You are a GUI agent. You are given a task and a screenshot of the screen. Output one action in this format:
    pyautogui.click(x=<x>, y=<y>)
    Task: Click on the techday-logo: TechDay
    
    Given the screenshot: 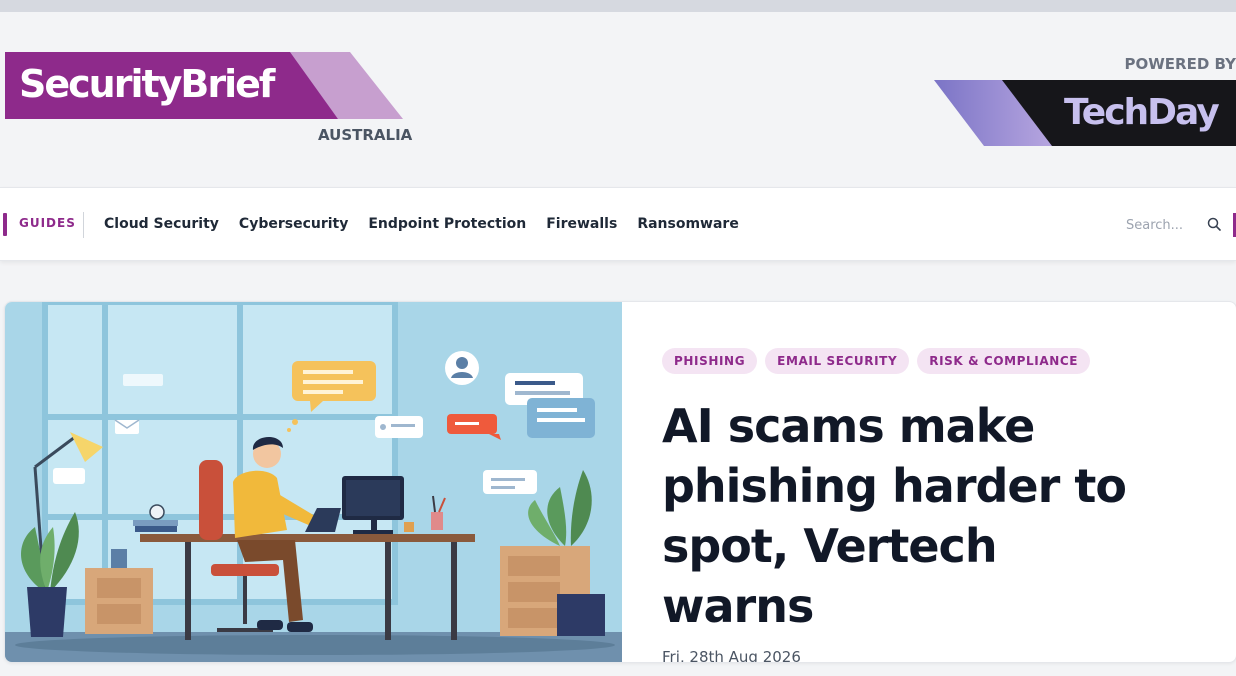 What is the action you would take?
    pyautogui.click(x=1085, y=113)
    